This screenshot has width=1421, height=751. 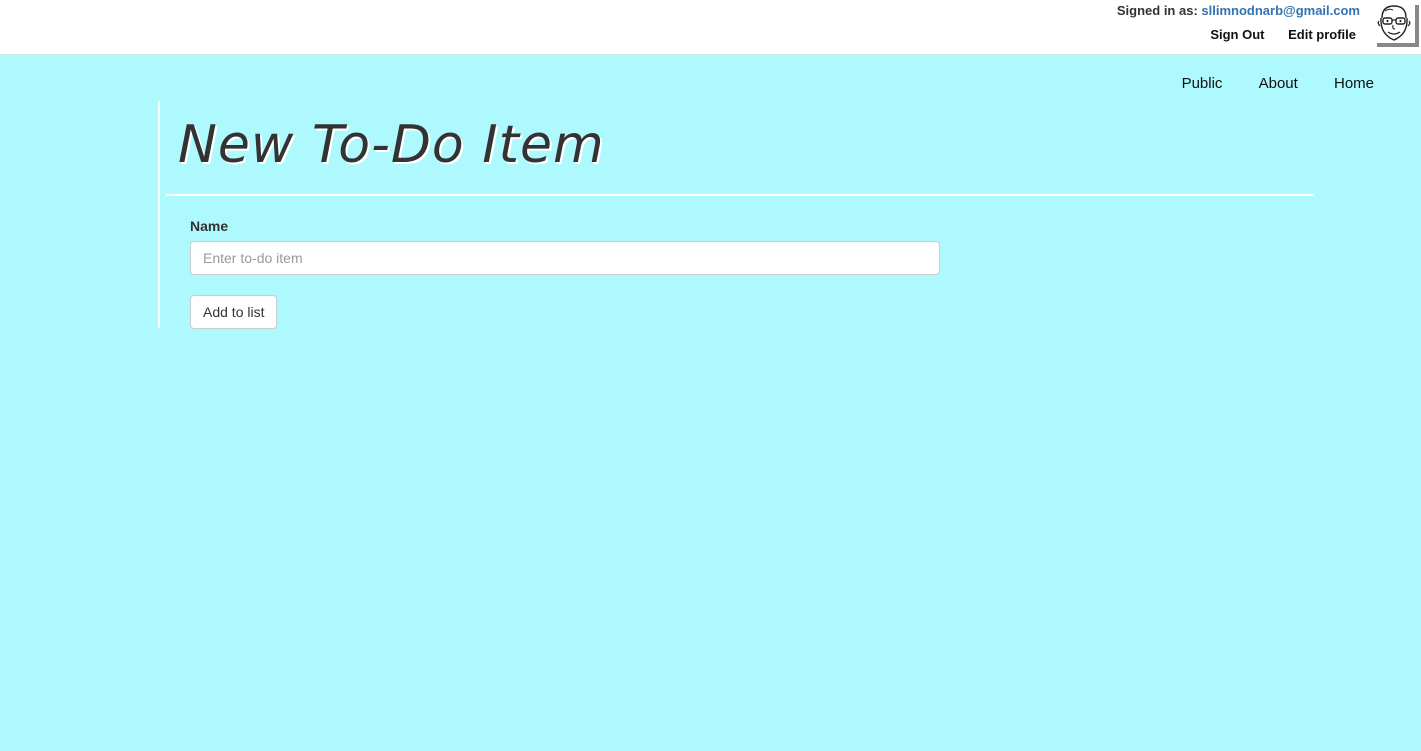 I want to click on signed-in-status: Signed in as: sllimnodnarb@gmail.com, so click(x=1238, y=10).